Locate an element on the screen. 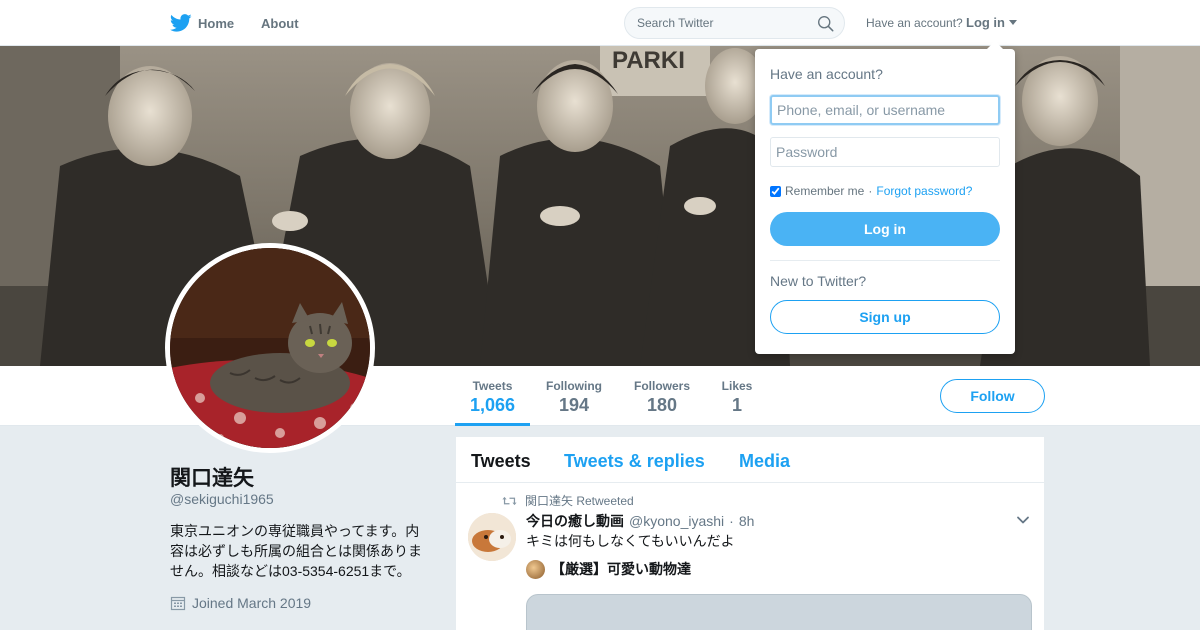  follow-button: Follow is located at coordinates (992, 396).